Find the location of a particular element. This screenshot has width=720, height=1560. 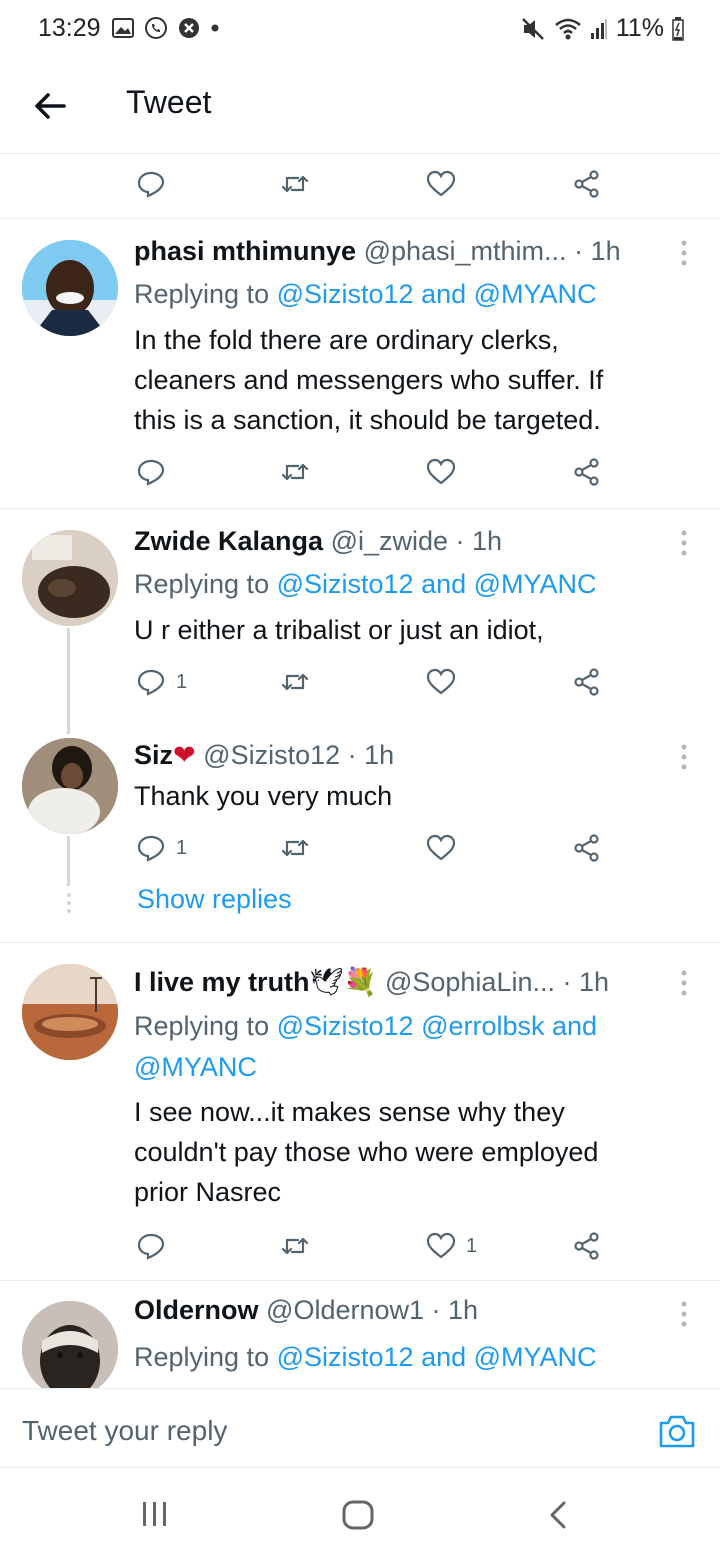

tweet-text-line: Thank you very much is located at coordinates (263, 796).